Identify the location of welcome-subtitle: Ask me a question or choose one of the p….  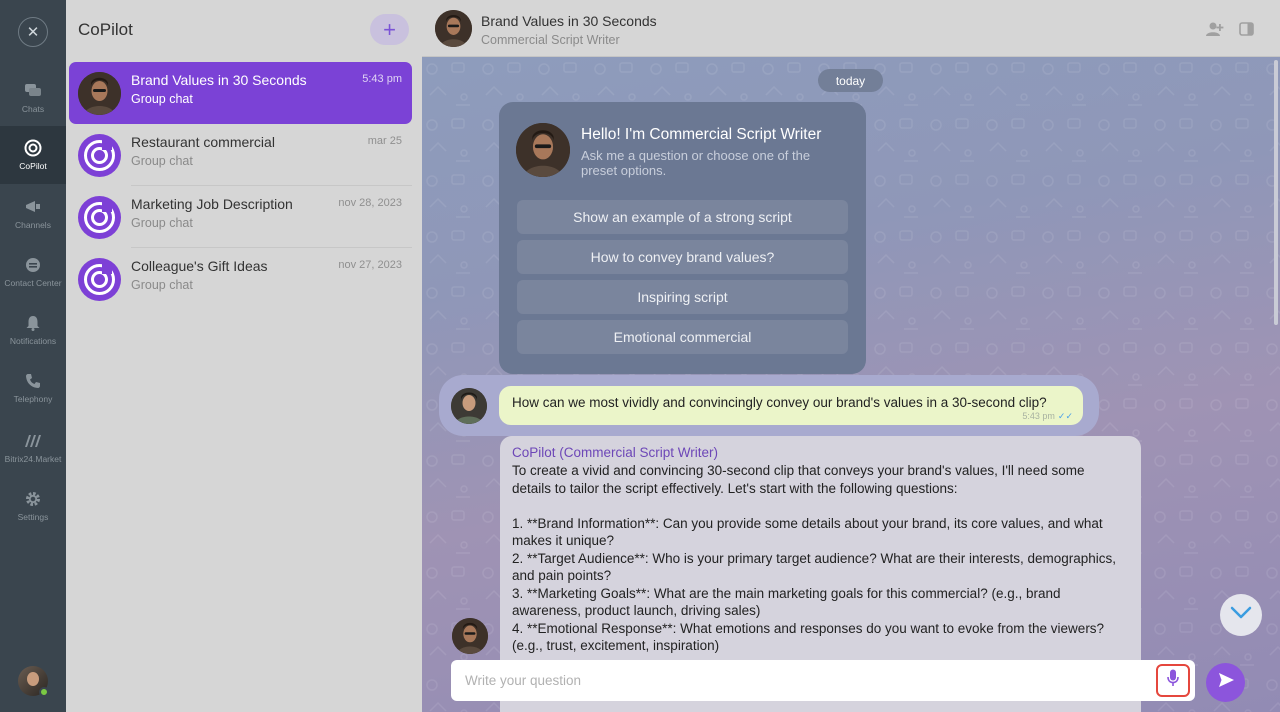
(696, 163).